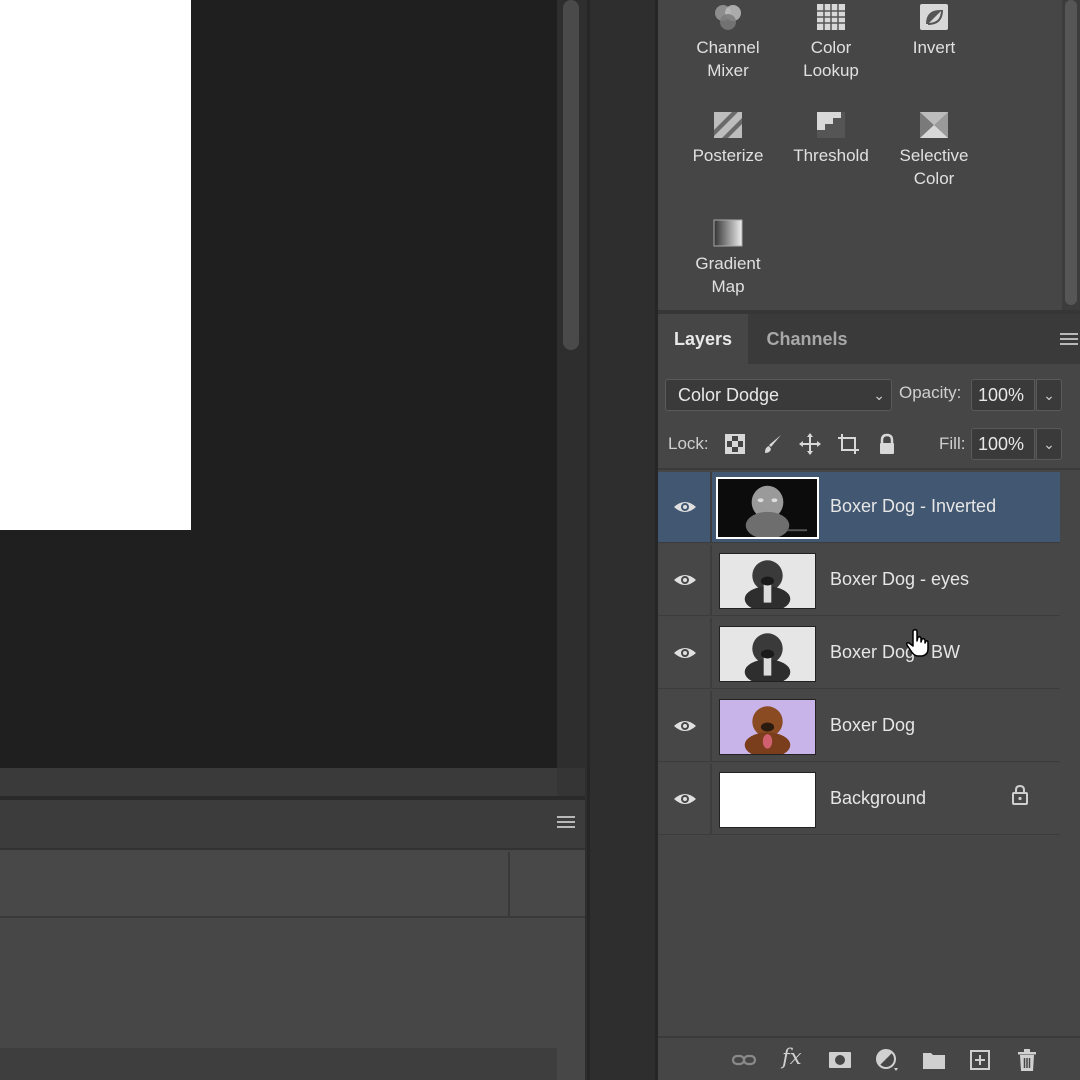  I want to click on adjustment-label: Gradient, so click(728, 263).